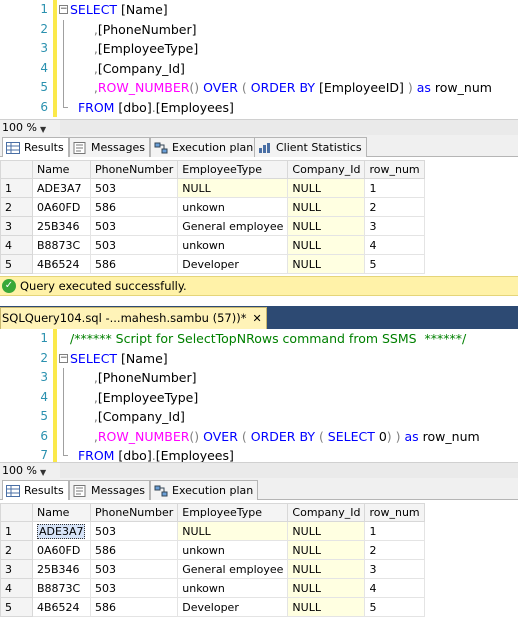 This screenshot has height=634, width=518. Describe the element at coordinates (394, 607) in the screenshot. I see `table-cell: 5` at that location.